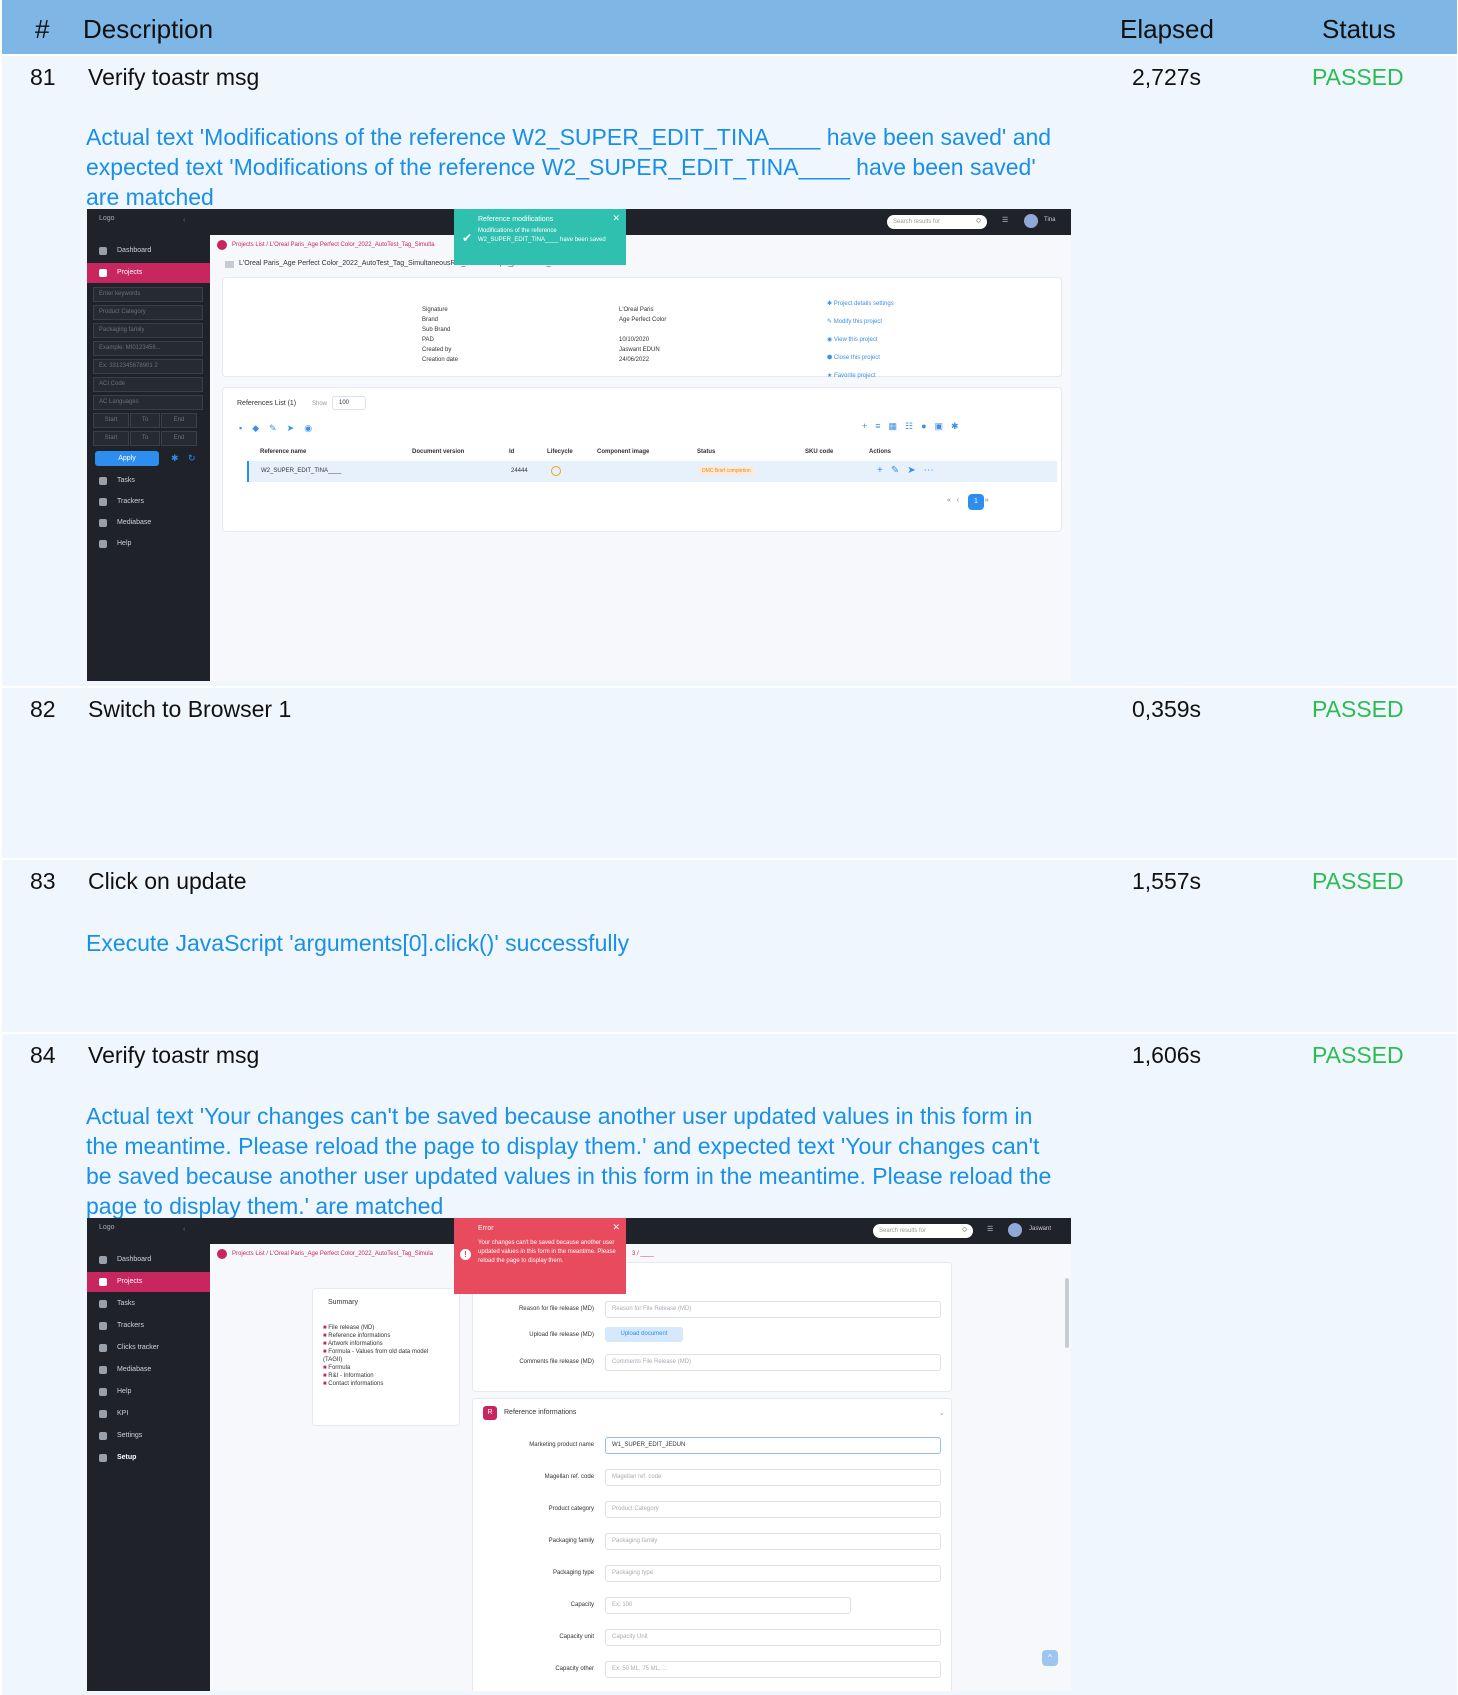 The image size is (1458, 1695). Describe the element at coordinates (385, 1344) in the screenshot. I see `summary-item: ■ Artwork informations` at that location.